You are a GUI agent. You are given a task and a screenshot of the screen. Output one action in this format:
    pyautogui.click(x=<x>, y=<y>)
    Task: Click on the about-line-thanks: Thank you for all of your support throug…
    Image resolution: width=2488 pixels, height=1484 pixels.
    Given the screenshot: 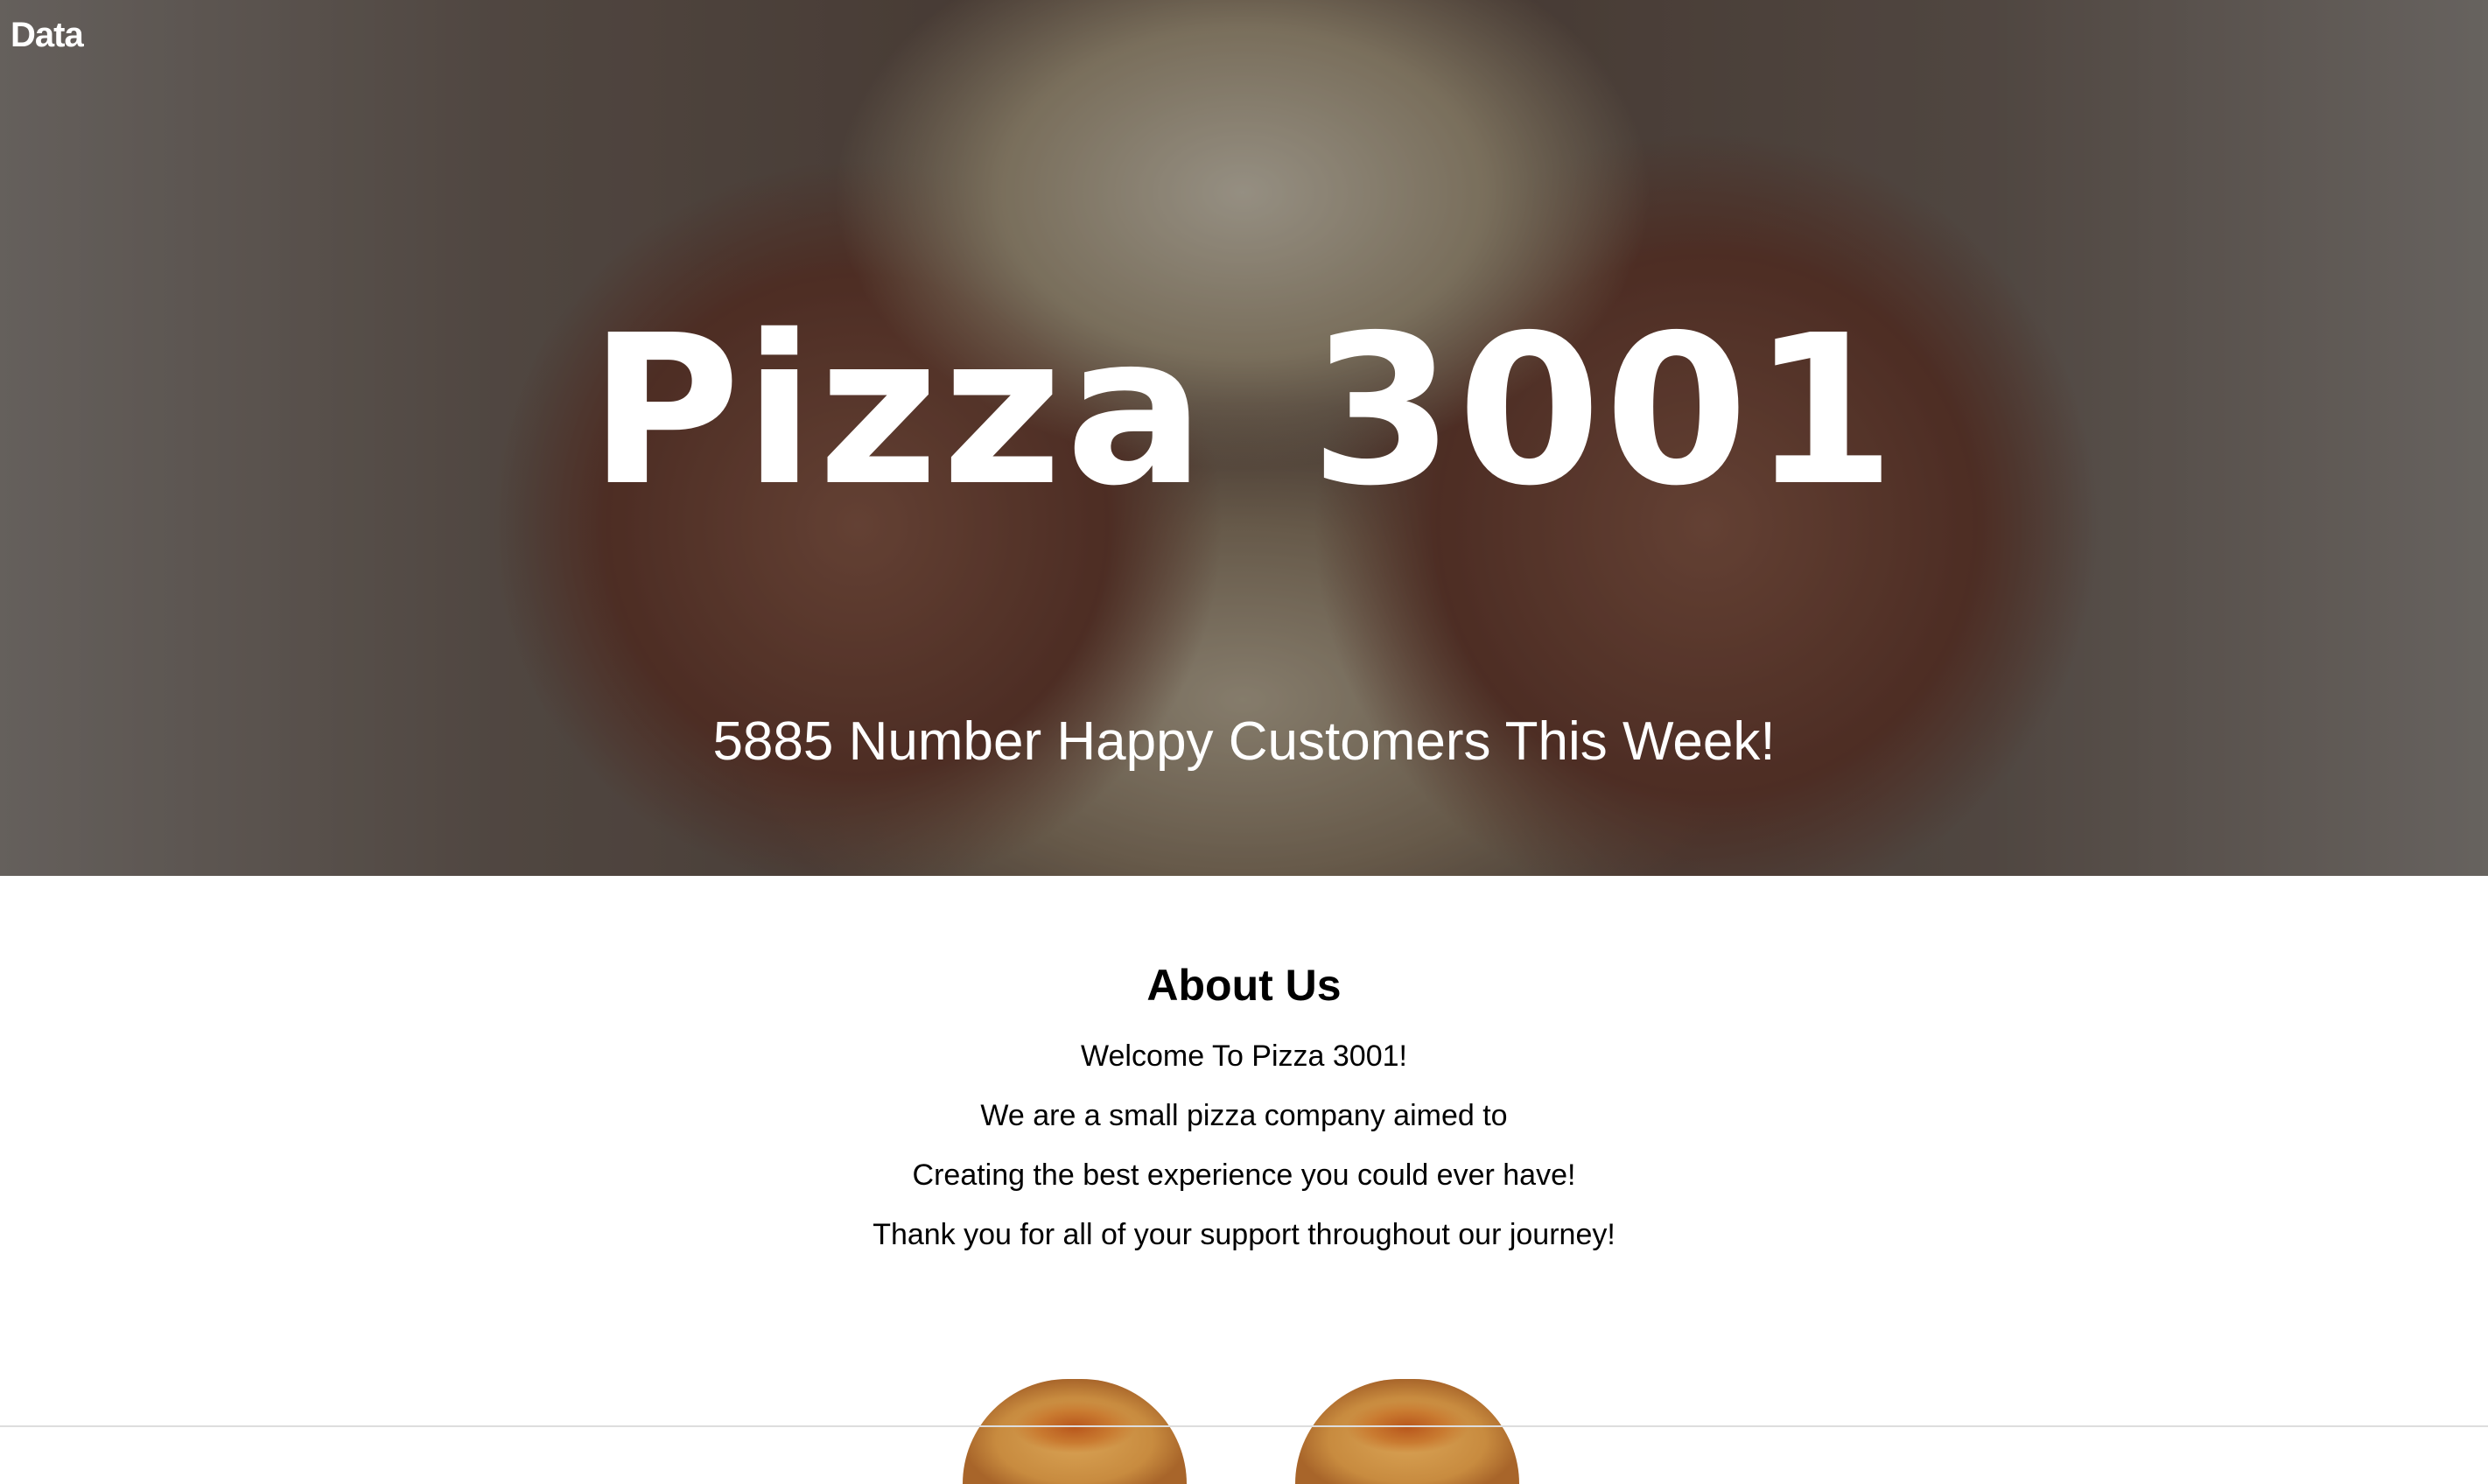 What is the action you would take?
    pyautogui.click(x=1244, y=1234)
    